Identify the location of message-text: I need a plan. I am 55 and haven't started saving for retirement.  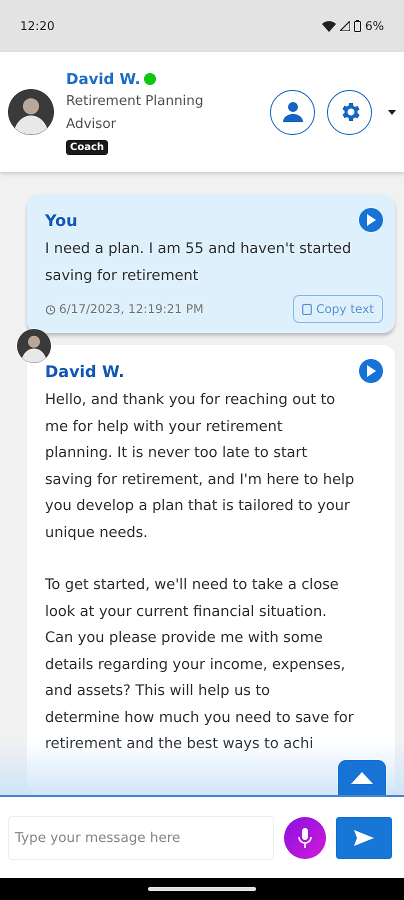
(198, 263).